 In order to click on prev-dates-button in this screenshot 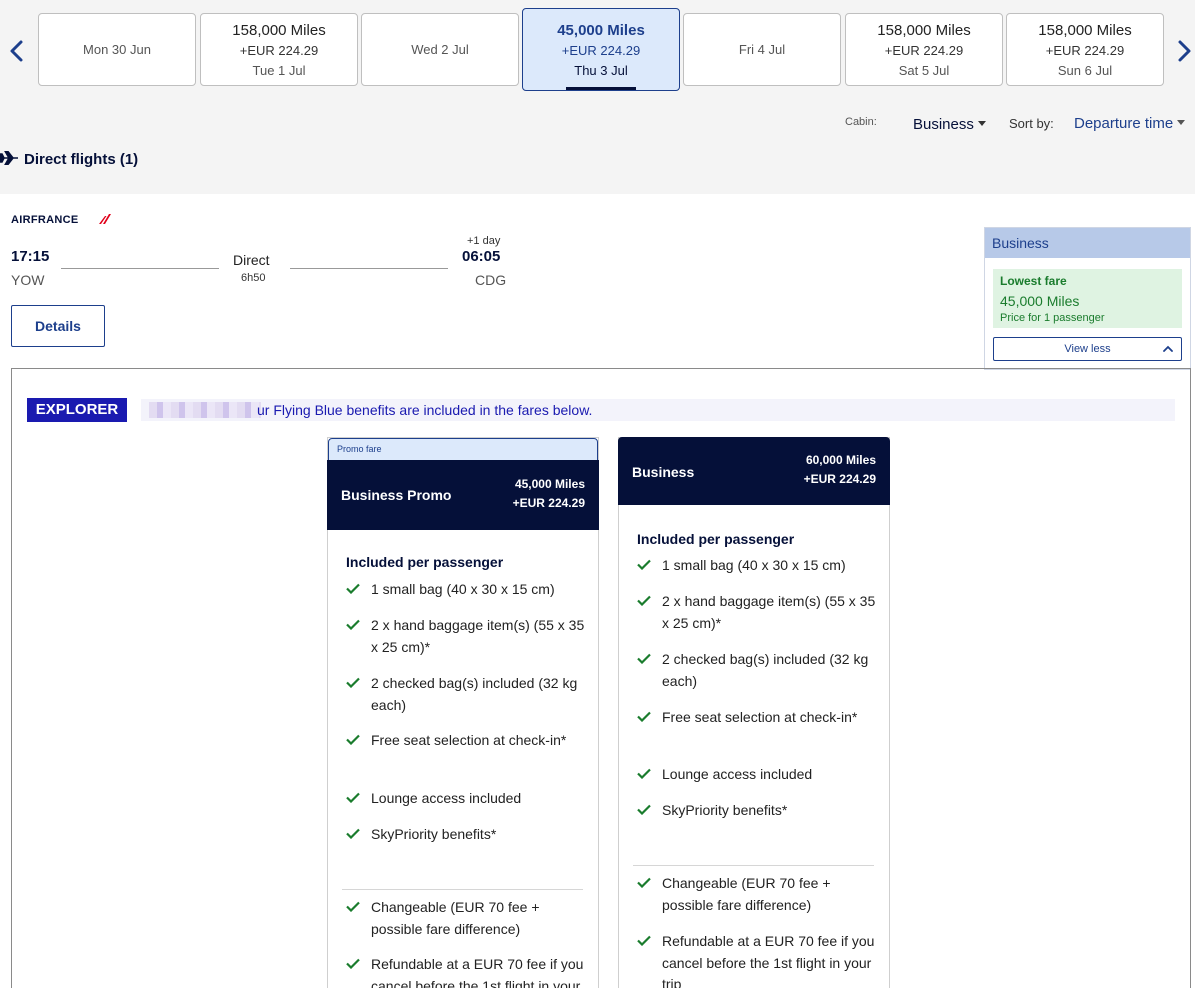, I will do `click(17, 51)`.